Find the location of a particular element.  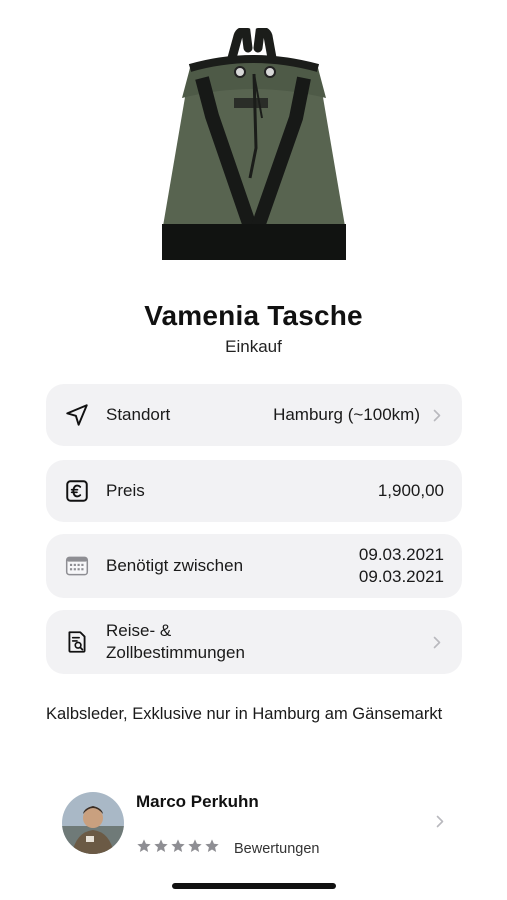

seller-avatar is located at coordinates (93, 823).